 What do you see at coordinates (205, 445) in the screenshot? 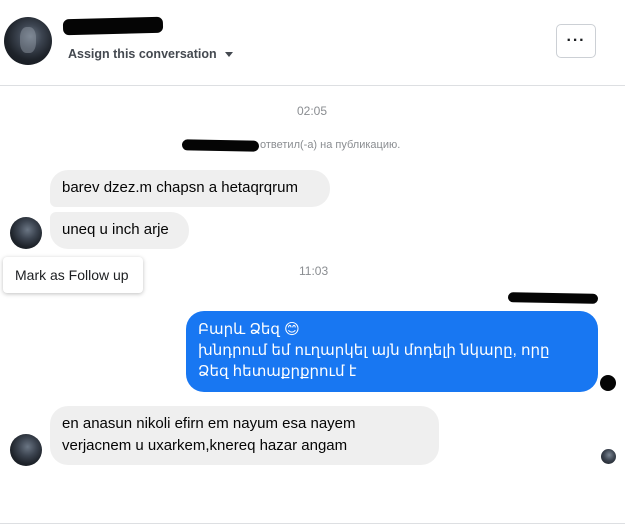
I see `message-line: verjacnem u uxarkem,knereq hazar angam` at bounding box center [205, 445].